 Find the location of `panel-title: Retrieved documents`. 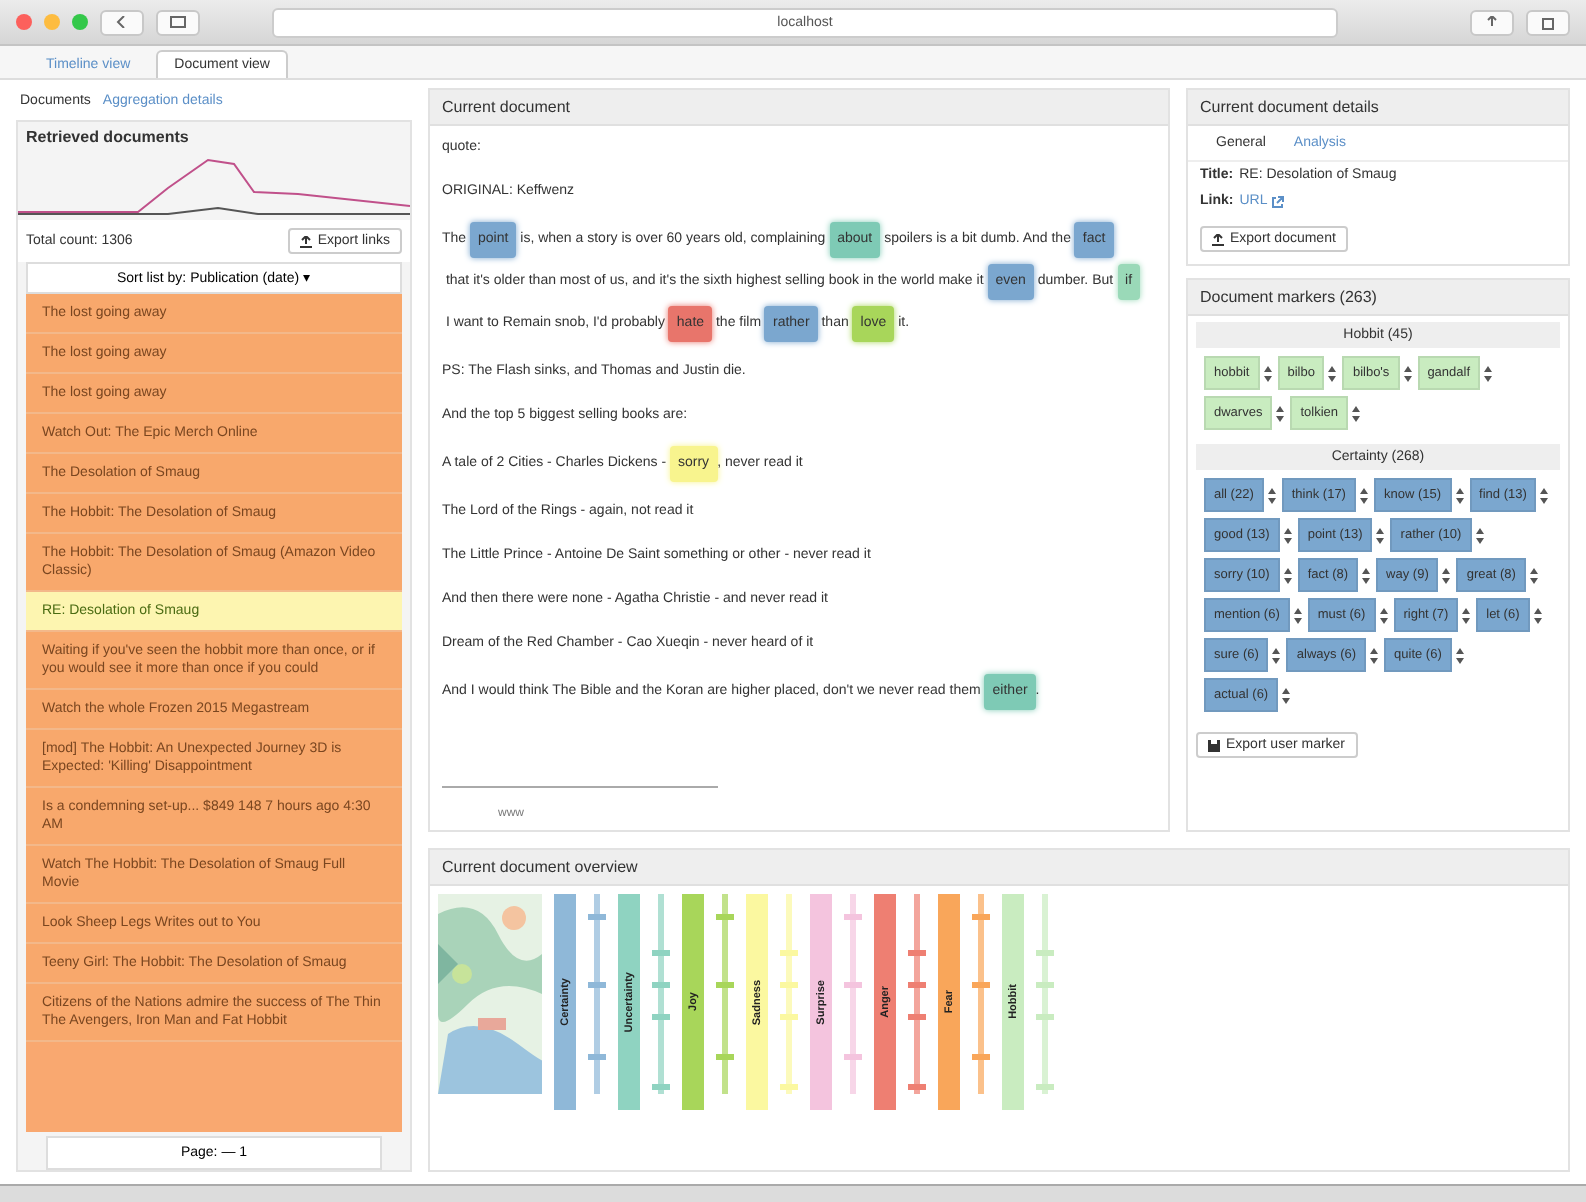

panel-title: Retrieved documents is located at coordinates (107, 138).